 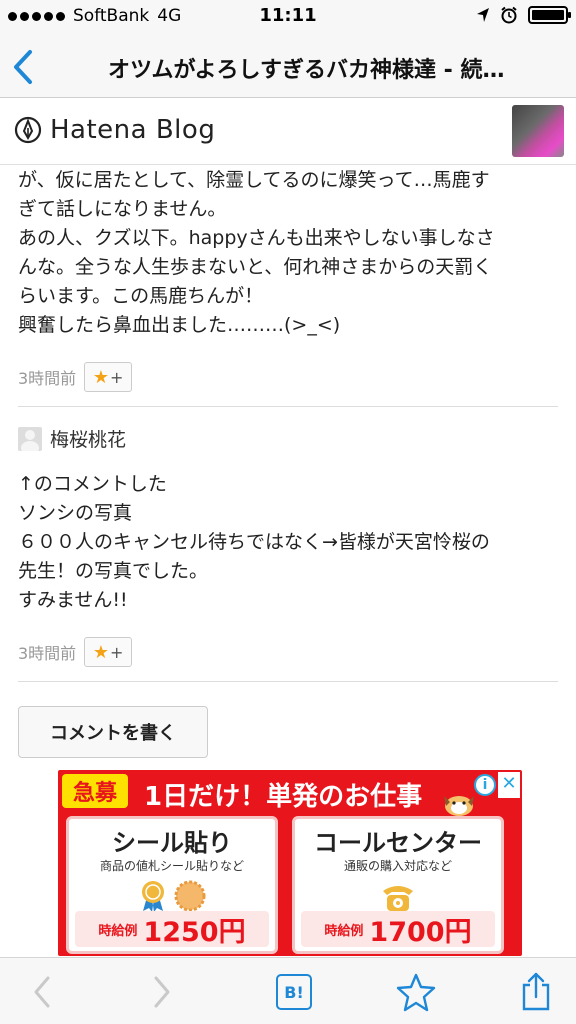 What do you see at coordinates (88, 440) in the screenshot?
I see `author-name: 梅桜桃花` at bounding box center [88, 440].